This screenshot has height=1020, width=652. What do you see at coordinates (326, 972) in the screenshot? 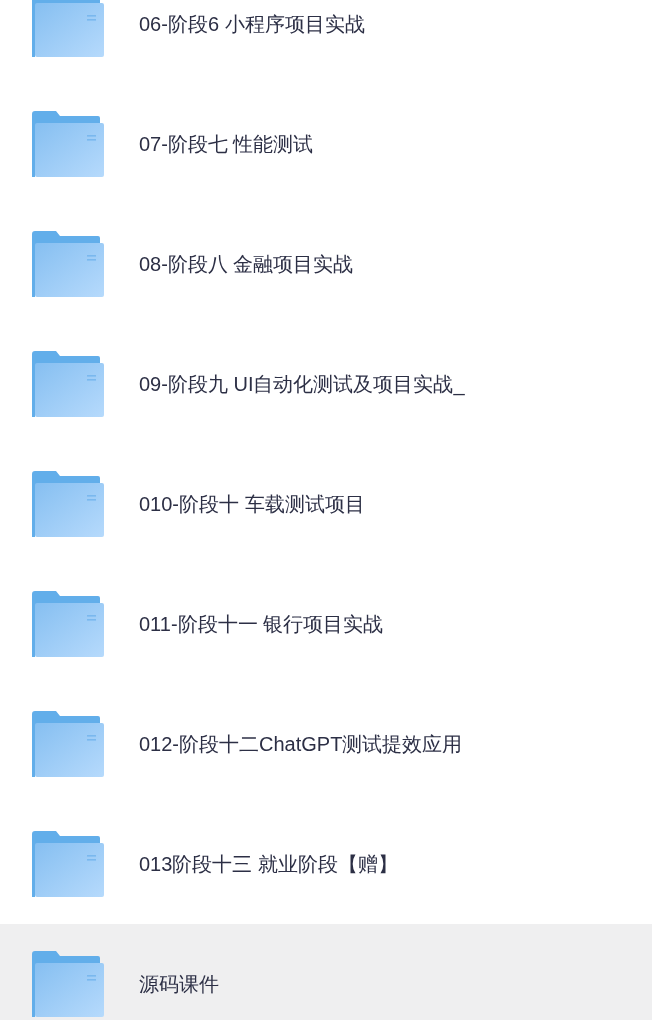
I see `folder-row: 源码课件` at bounding box center [326, 972].